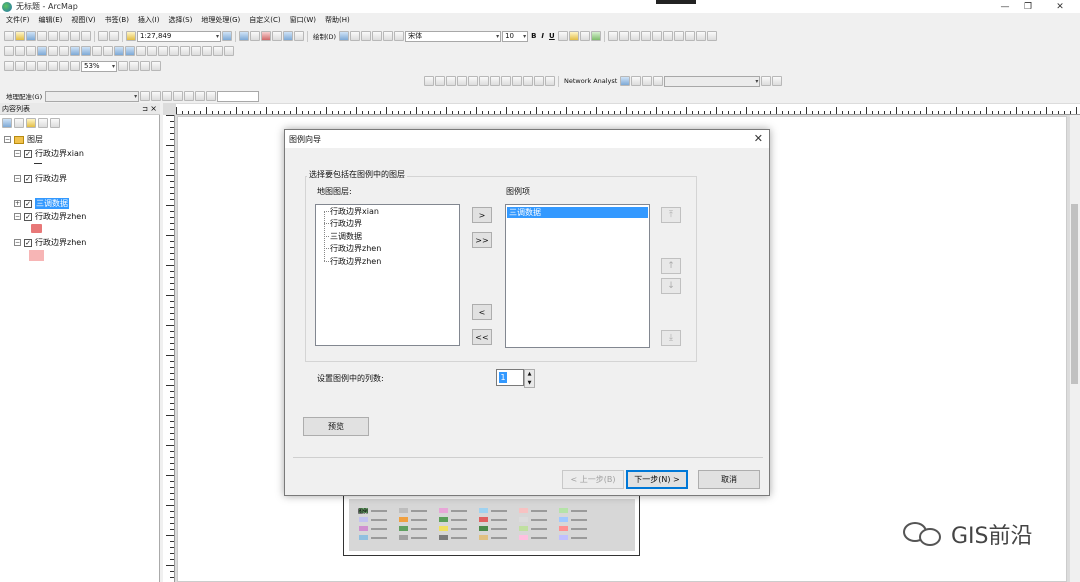 The width and height of the screenshot is (1080, 582). Describe the element at coordinates (218, 51) in the screenshot. I see `create-viewer-icon` at that location.